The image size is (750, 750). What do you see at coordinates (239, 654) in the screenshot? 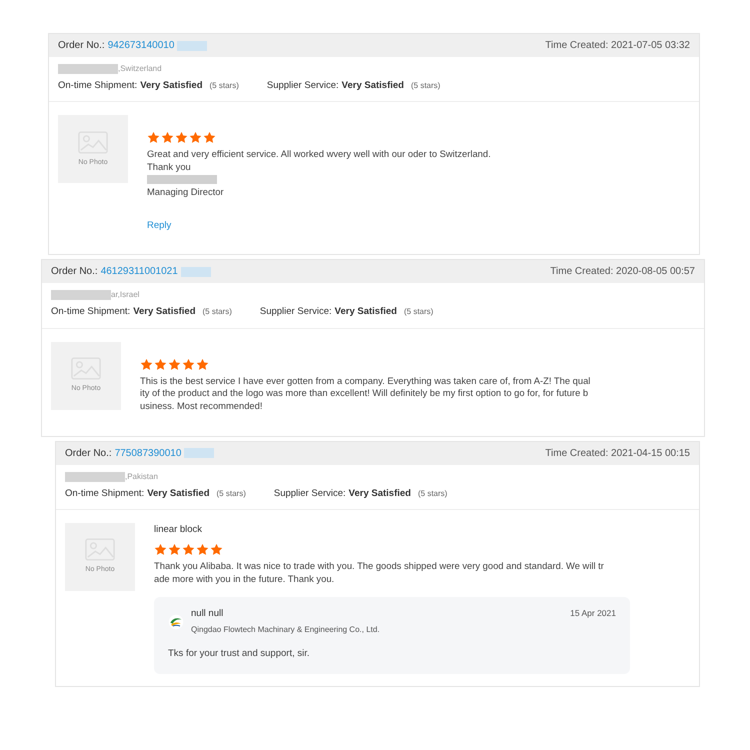
I see `reply-text: Tks for your trust and support, sir.` at bounding box center [239, 654].